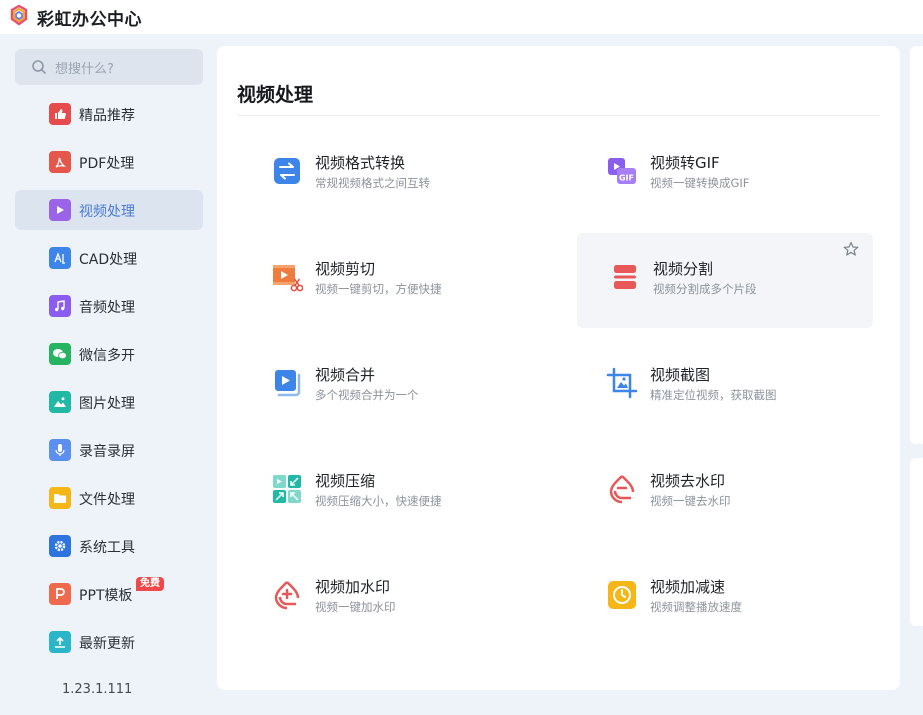 The image size is (923, 715). What do you see at coordinates (345, 269) in the screenshot?
I see `card-title: 视频剪切` at bounding box center [345, 269].